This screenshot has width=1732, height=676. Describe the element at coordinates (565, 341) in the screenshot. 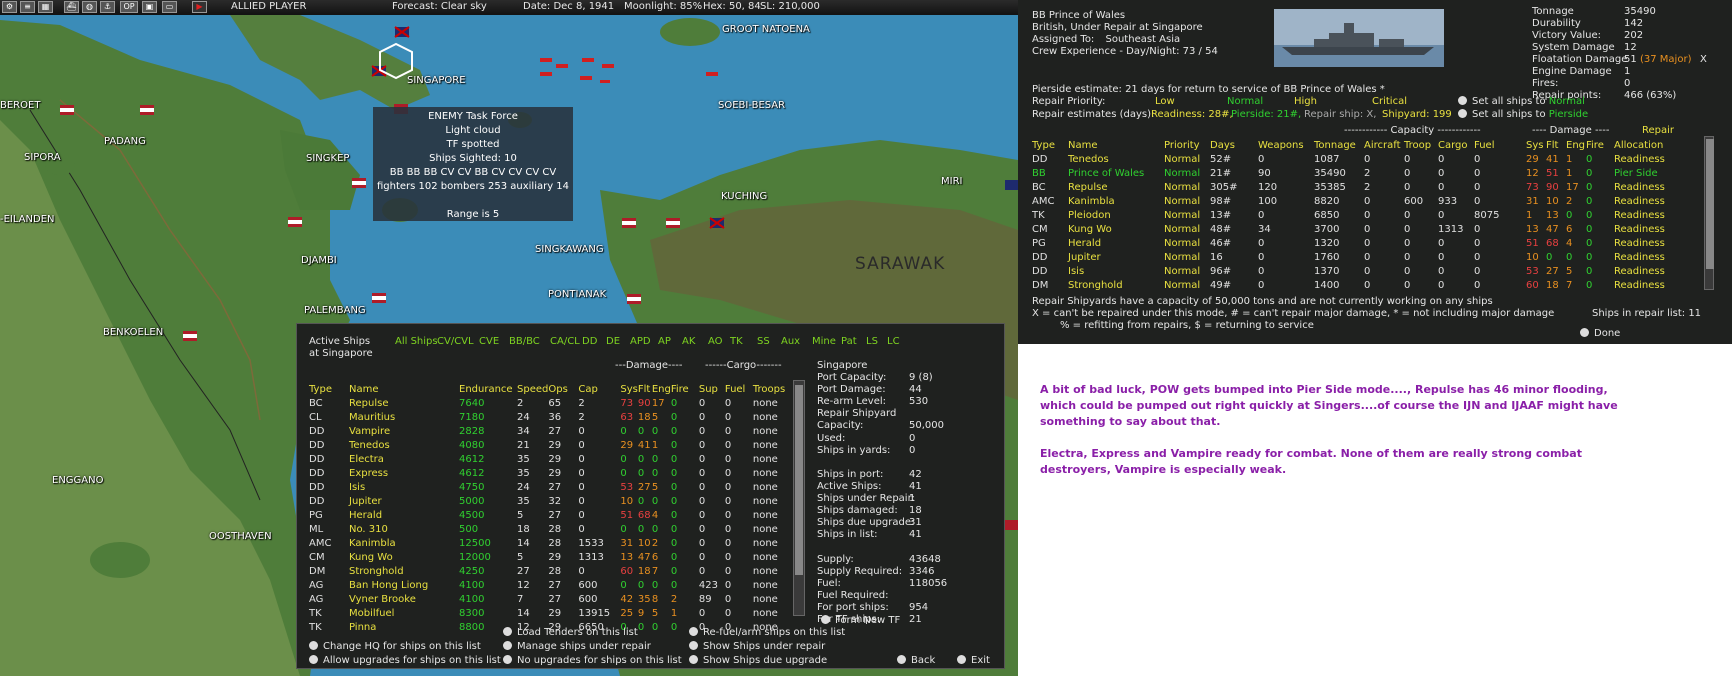

I see `tab-ca-cl: CA/CL` at that location.